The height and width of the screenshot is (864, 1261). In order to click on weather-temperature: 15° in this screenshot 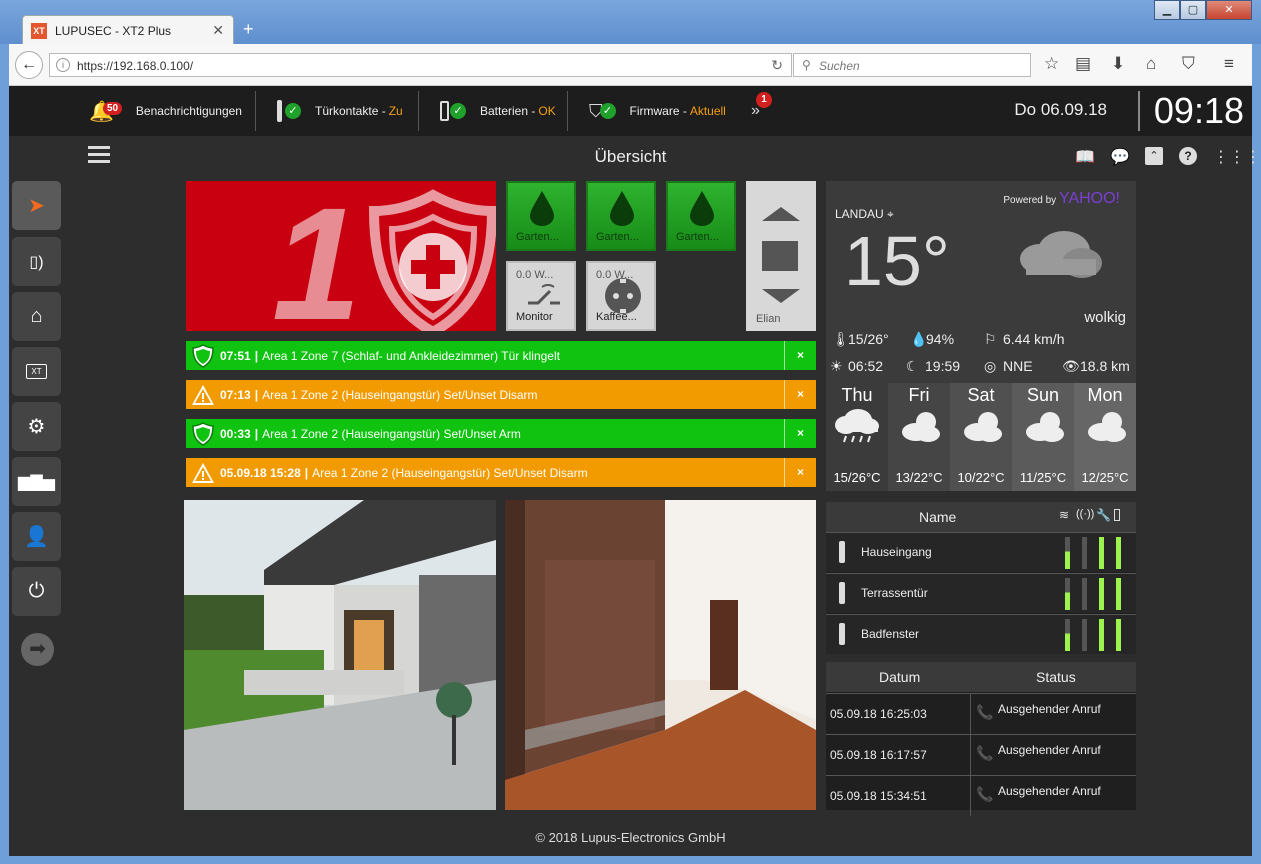, I will do `click(897, 261)`.